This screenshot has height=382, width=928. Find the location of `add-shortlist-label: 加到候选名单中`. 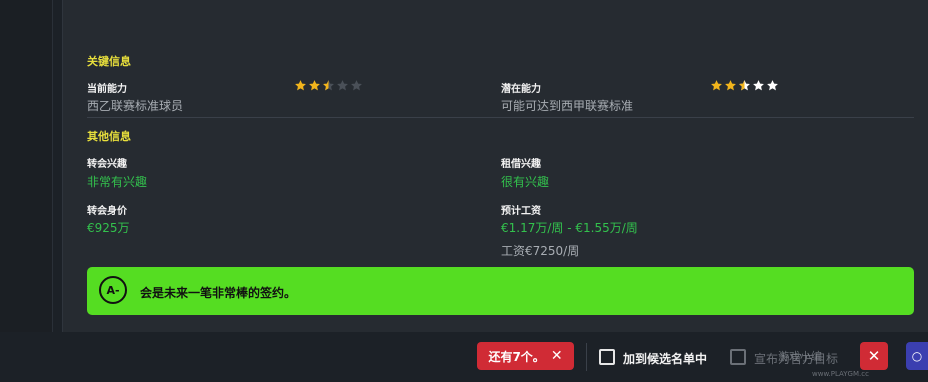

add-shortlist-label: 加到候选名单中 is located at coordinates (665, 358).